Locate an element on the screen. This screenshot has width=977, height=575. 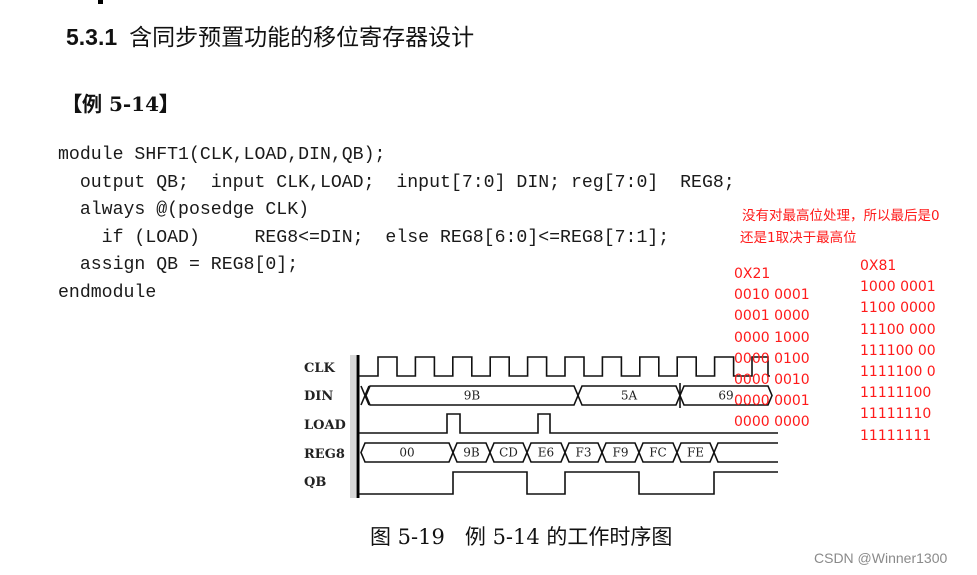
signal-label-load: LOAD is located at coordinates (325, 425).